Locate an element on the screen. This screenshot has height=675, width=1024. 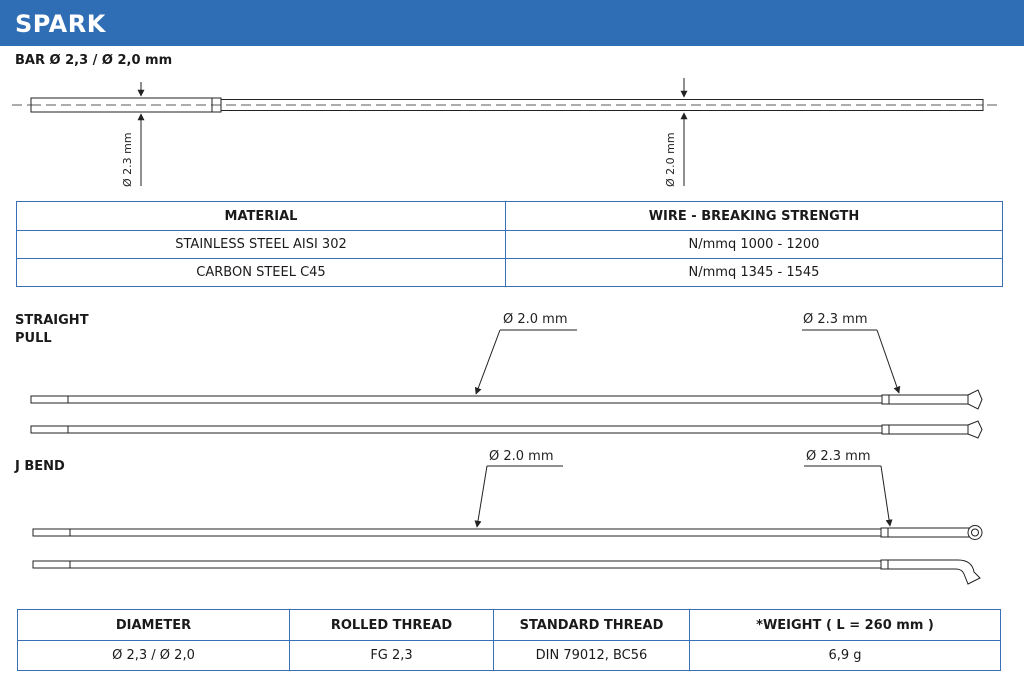
weight-header: *WEIGHT ( L = 260 mm ) is located at coordinates (845, 625).